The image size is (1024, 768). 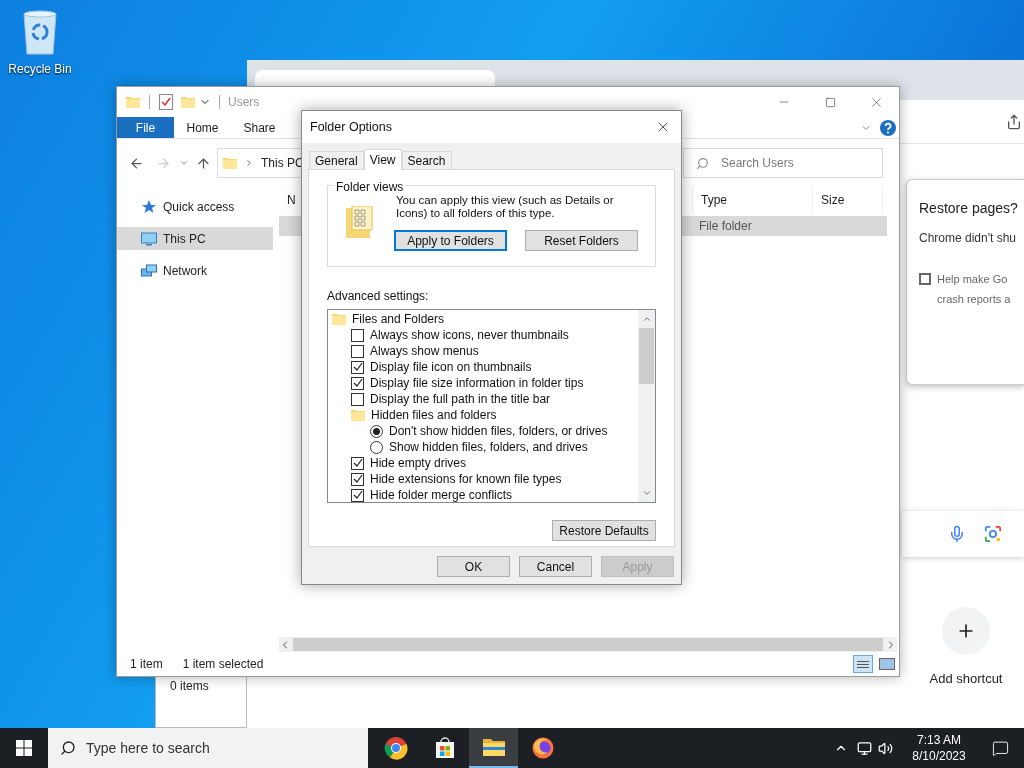 What do you see at coordinates (966, 679) in the screenshot?
I see `shortcut-label: Add shortcut` at bounding box center [966, 679].